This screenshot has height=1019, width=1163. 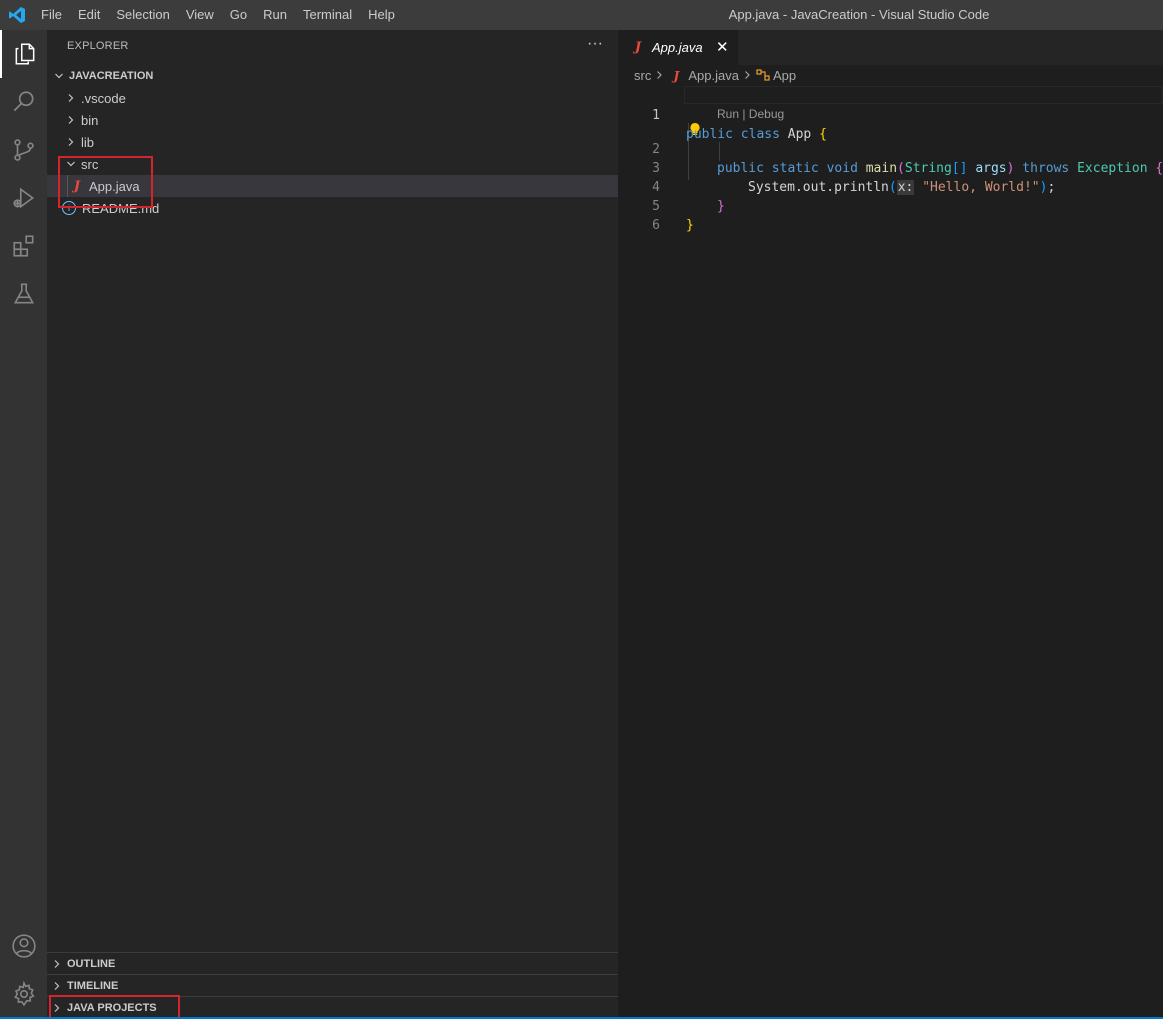 I want to click on tree-item-label: bin, so click(x=90, y=120).